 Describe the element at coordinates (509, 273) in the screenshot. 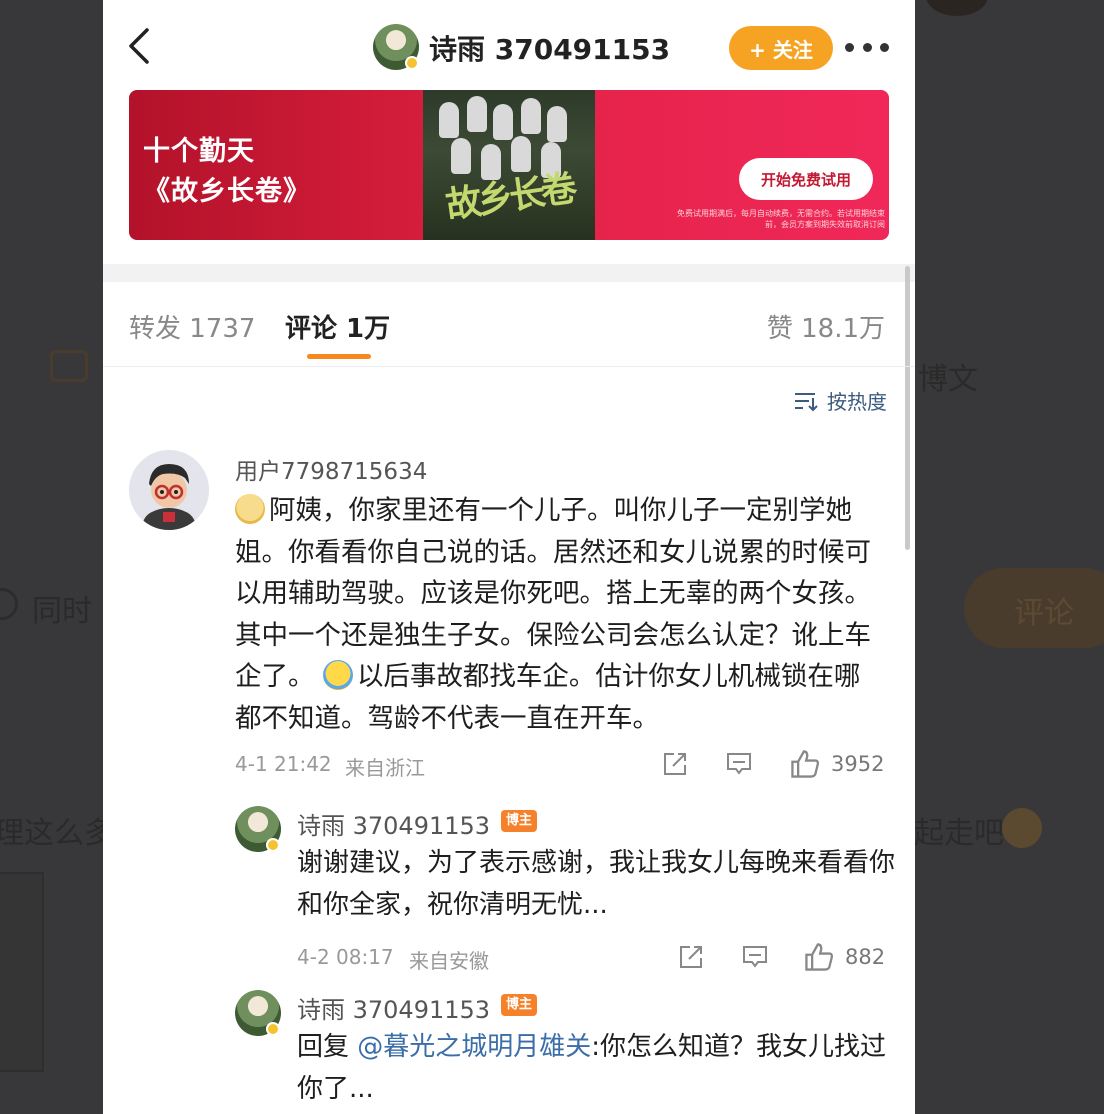

I see `section-divider` at that location.